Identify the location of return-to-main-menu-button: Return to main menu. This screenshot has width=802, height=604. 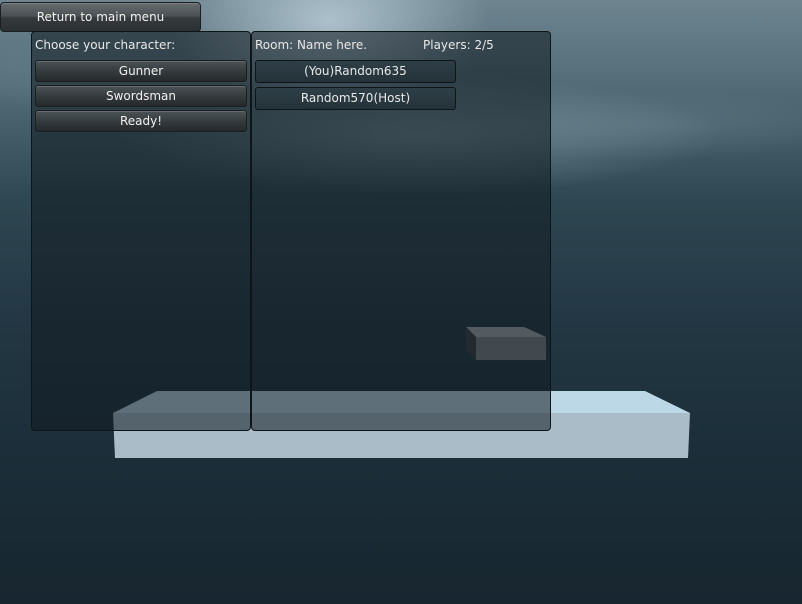
(100, 17).